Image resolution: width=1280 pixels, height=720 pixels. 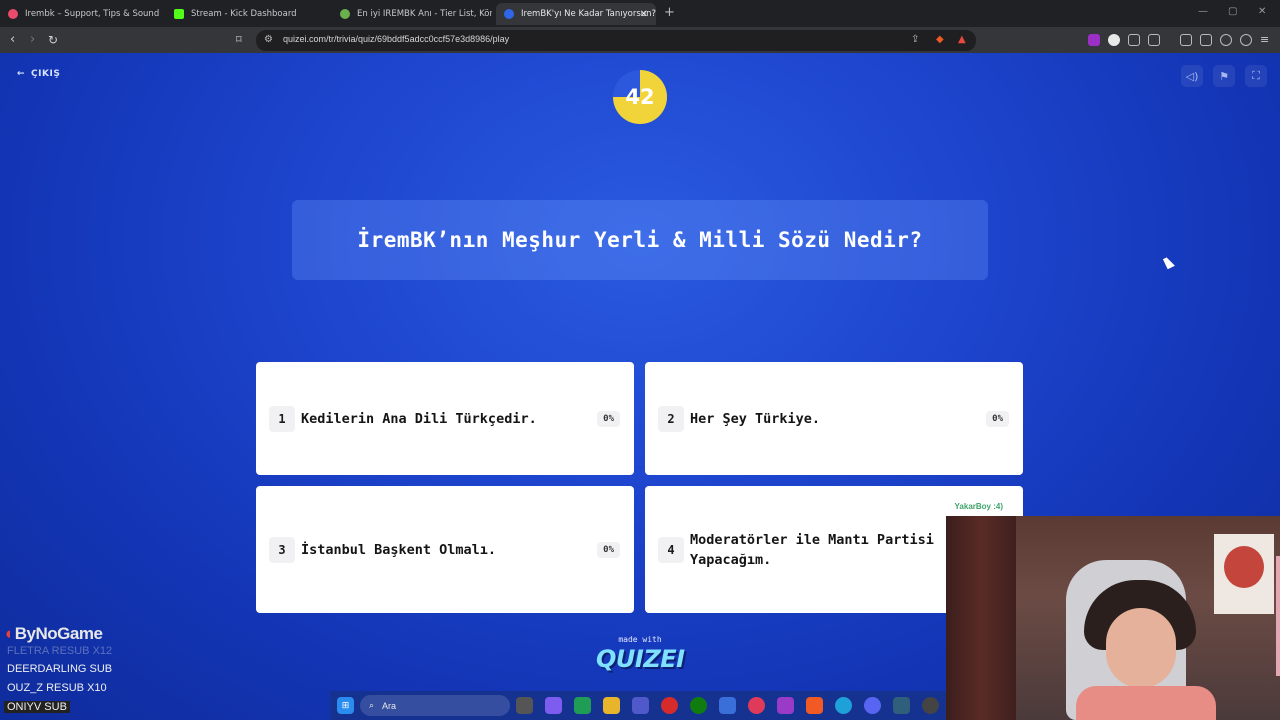 I want to click on site-settings-icon: ⚙, so click(x=268, y=39).